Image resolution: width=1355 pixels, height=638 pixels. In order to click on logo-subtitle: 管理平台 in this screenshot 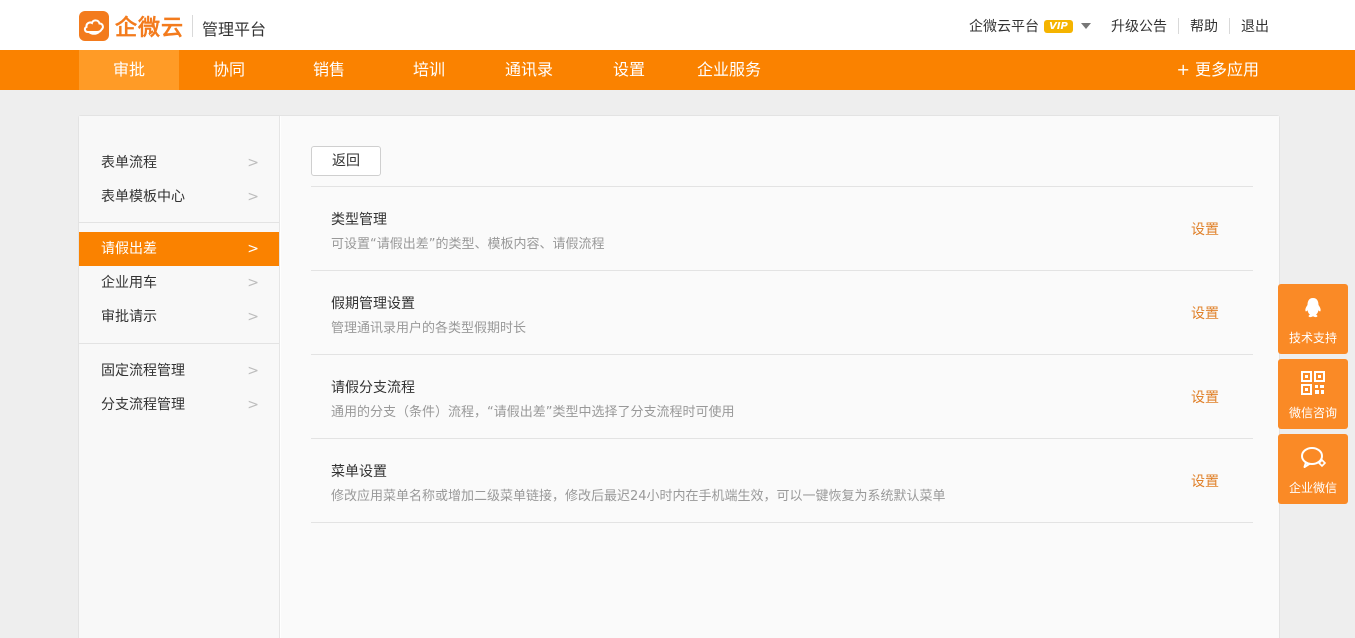, I will do `click(234, 29)`.